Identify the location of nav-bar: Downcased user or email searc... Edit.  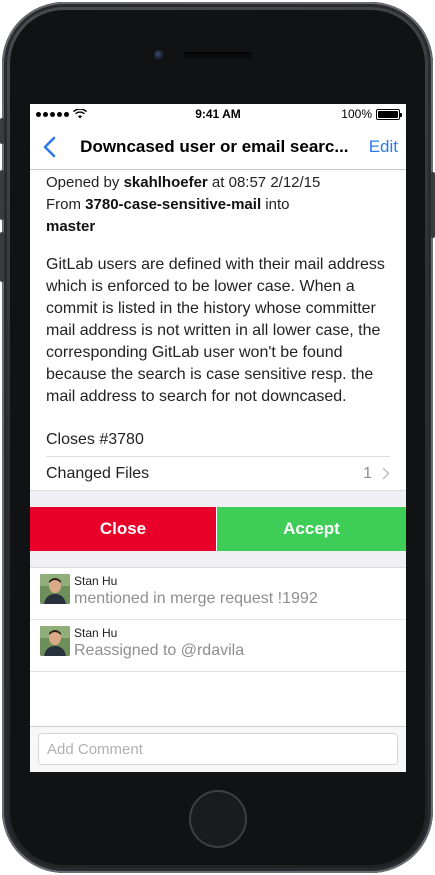
(218, 147).